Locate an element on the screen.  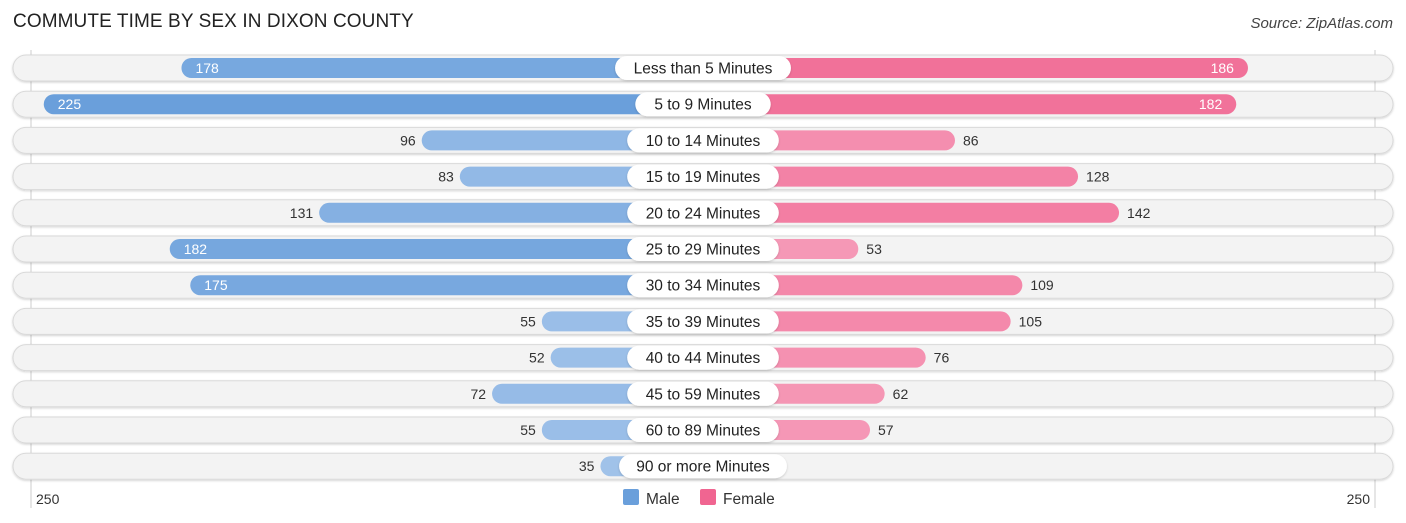
chart-row: 178 186 Less than 5 Minutes is located at coordinates (703, 68).